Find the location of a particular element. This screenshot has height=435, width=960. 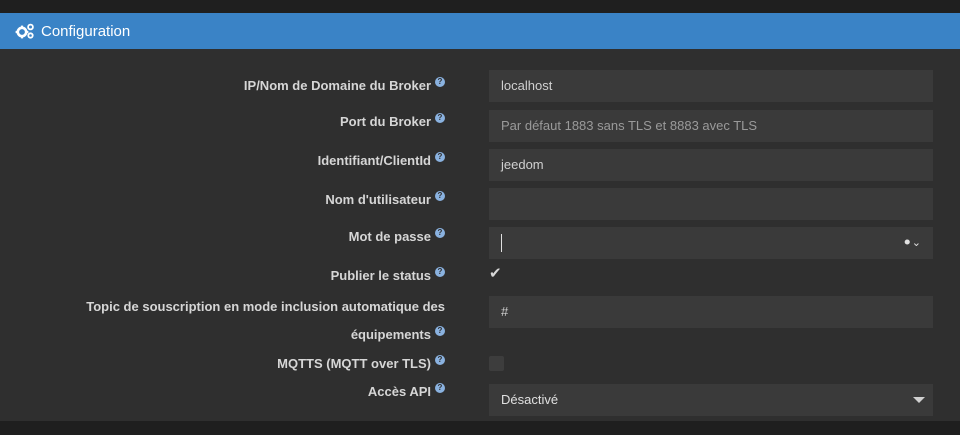

label-mqtts: MQTTS (MQTT over TLS)? is located at coordinates (361, 364).